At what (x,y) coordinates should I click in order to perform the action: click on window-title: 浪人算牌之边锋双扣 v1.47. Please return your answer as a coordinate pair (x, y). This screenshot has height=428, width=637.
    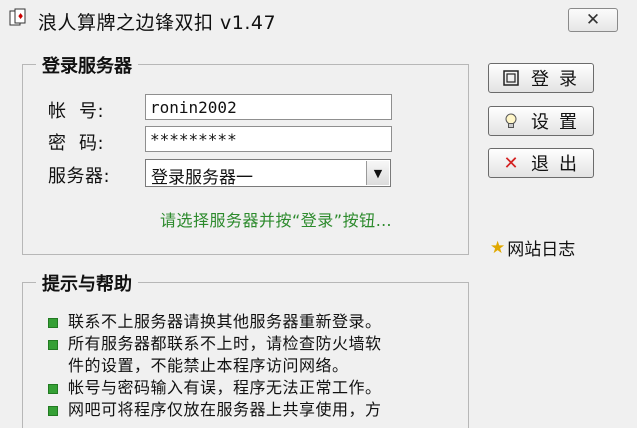
    Looking at the image, I should click on (157, 23).